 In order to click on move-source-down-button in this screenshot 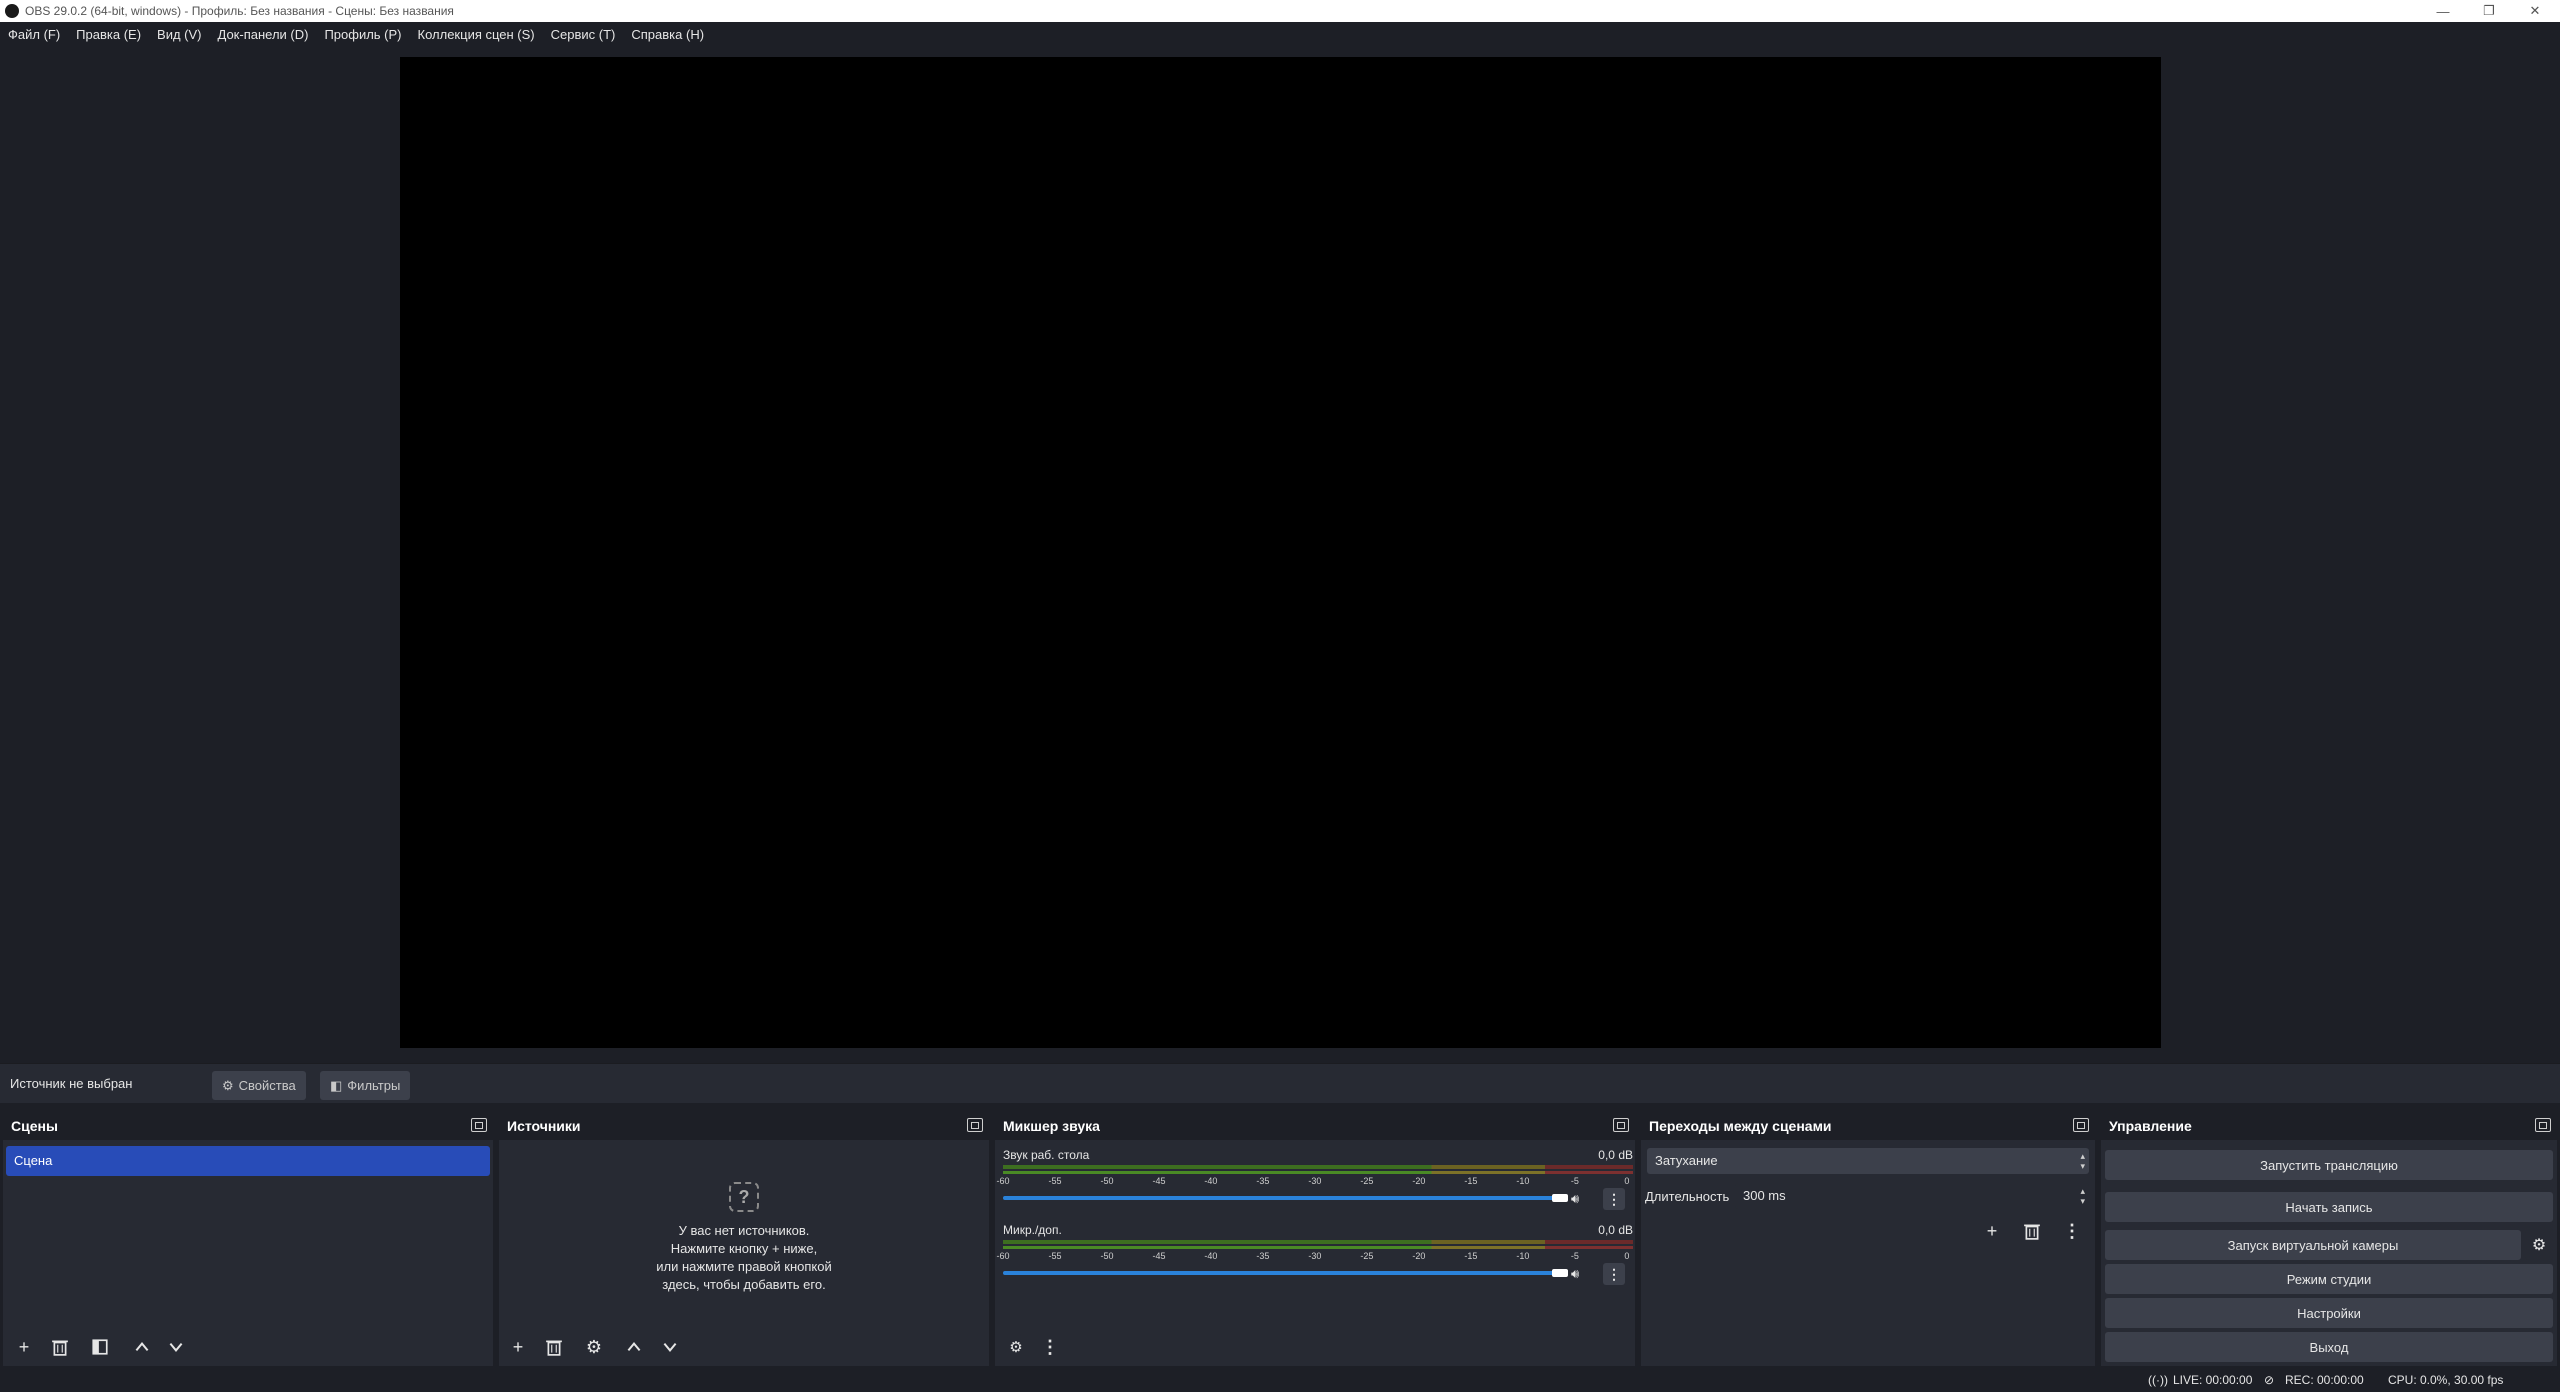, I will do `click(670, 1347)`.